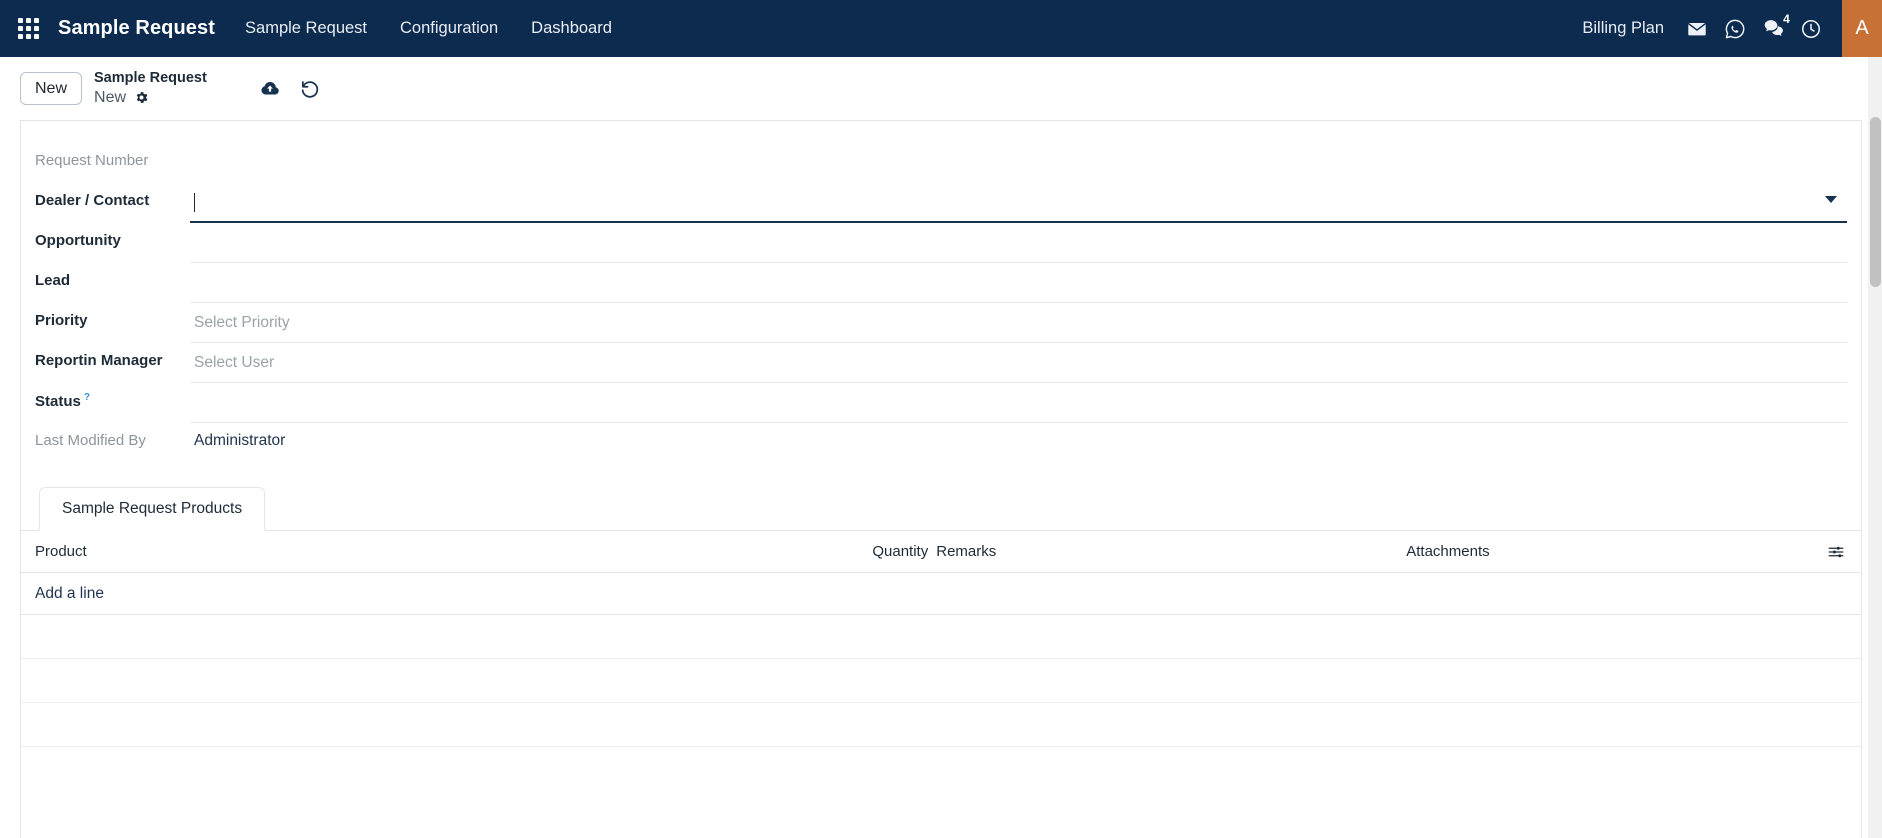 This screenshot has width=1882, height=838. Describe the element at coordinates (90, 440) in the screenshot. I see `field-label-last-modified-by: Last Modified By` at that location.